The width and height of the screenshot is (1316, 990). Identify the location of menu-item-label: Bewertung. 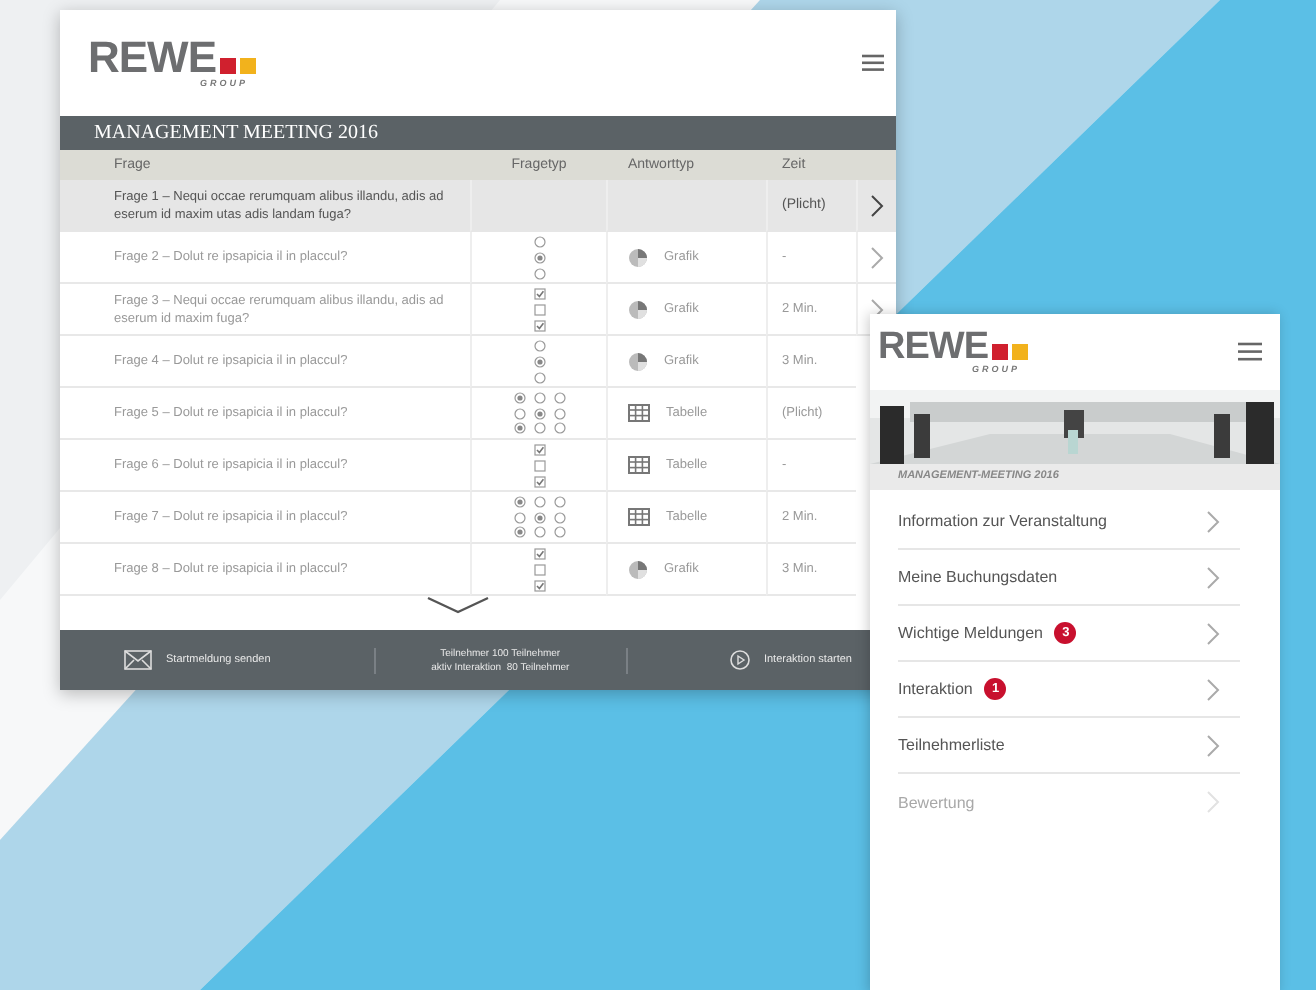
(936, 802).